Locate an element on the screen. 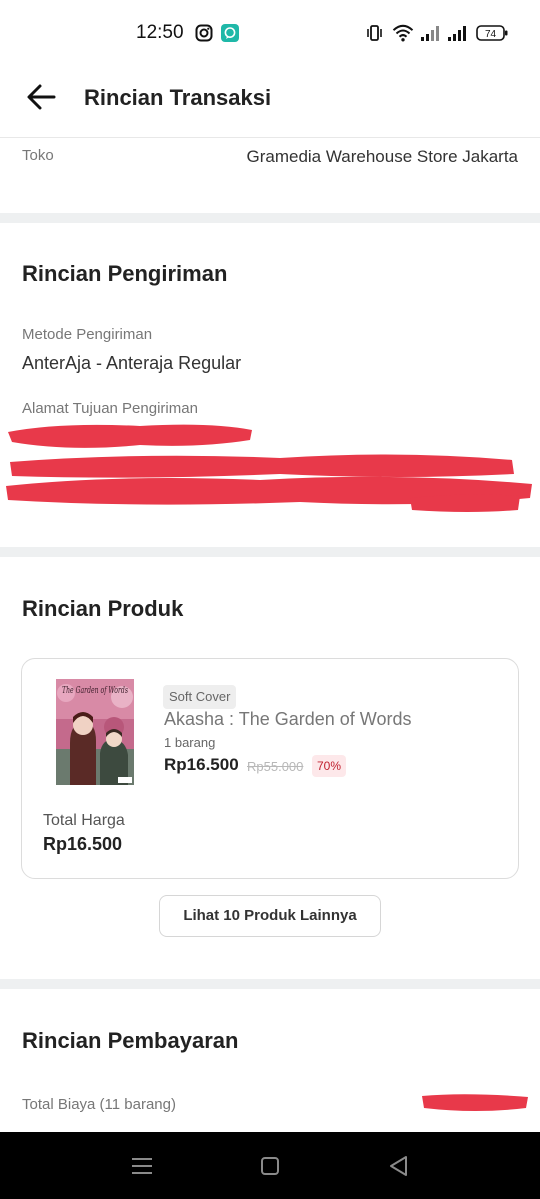  format-badge: Soft Cover is located at coordinates (200, 697).